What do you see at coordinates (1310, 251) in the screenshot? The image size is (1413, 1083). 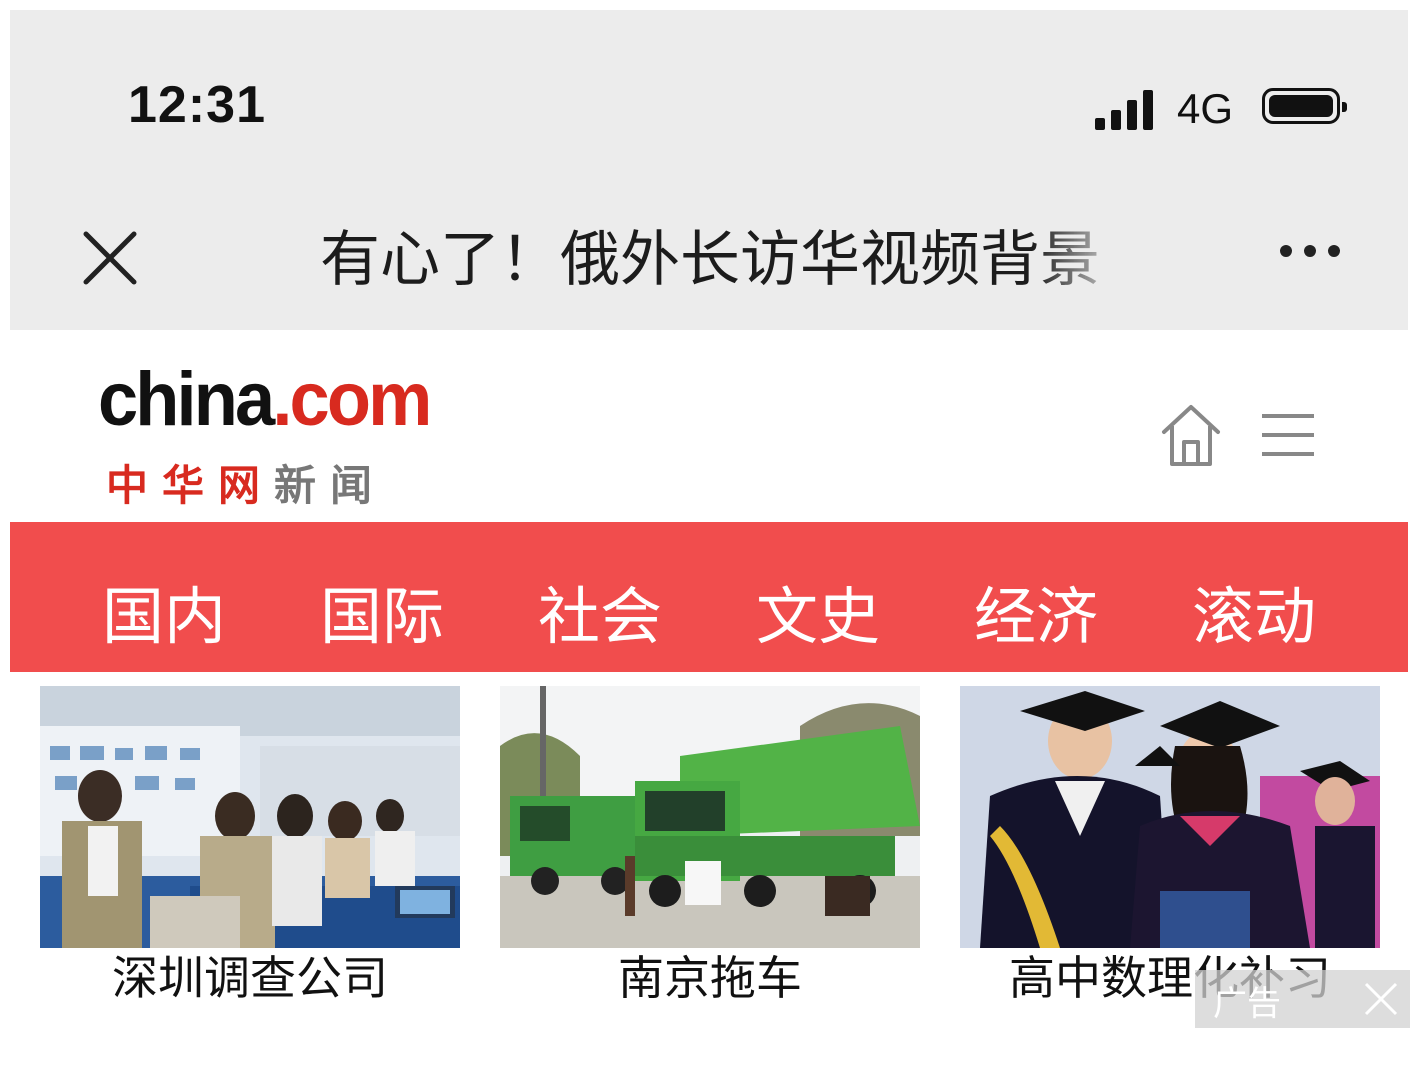 I see `more-icon` at bounding box center [1310, 251].